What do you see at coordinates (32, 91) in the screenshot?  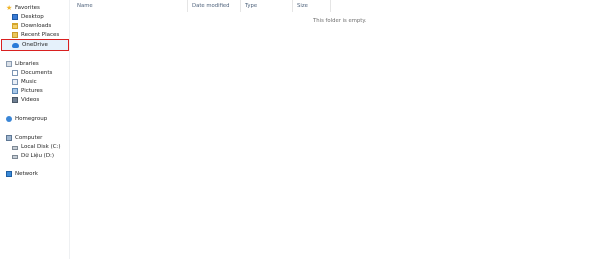 I see `nav-item-pictures-label: Pictures` at bounding box center [32, 91].